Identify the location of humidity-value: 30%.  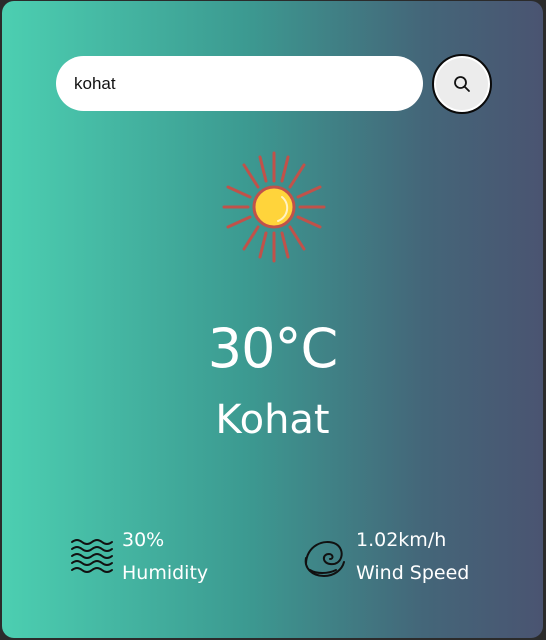
(143, 540).